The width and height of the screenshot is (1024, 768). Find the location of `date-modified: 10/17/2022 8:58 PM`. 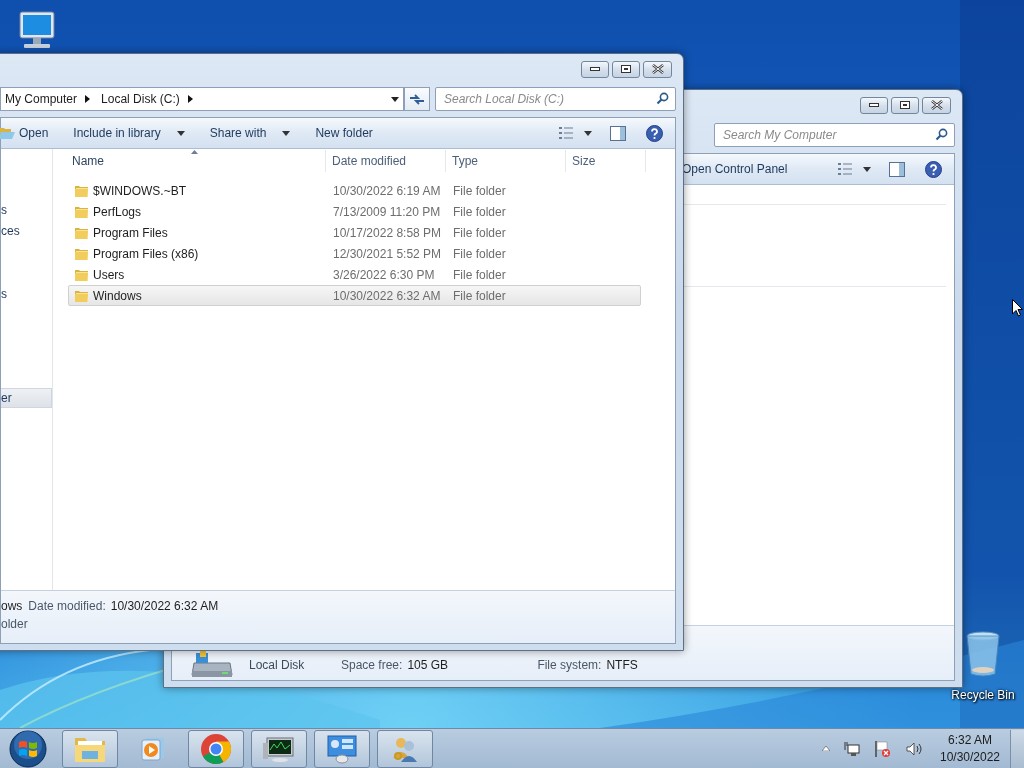

date-modified: 10/17/2022 8:58 PM is located at coordinates (388, 232).